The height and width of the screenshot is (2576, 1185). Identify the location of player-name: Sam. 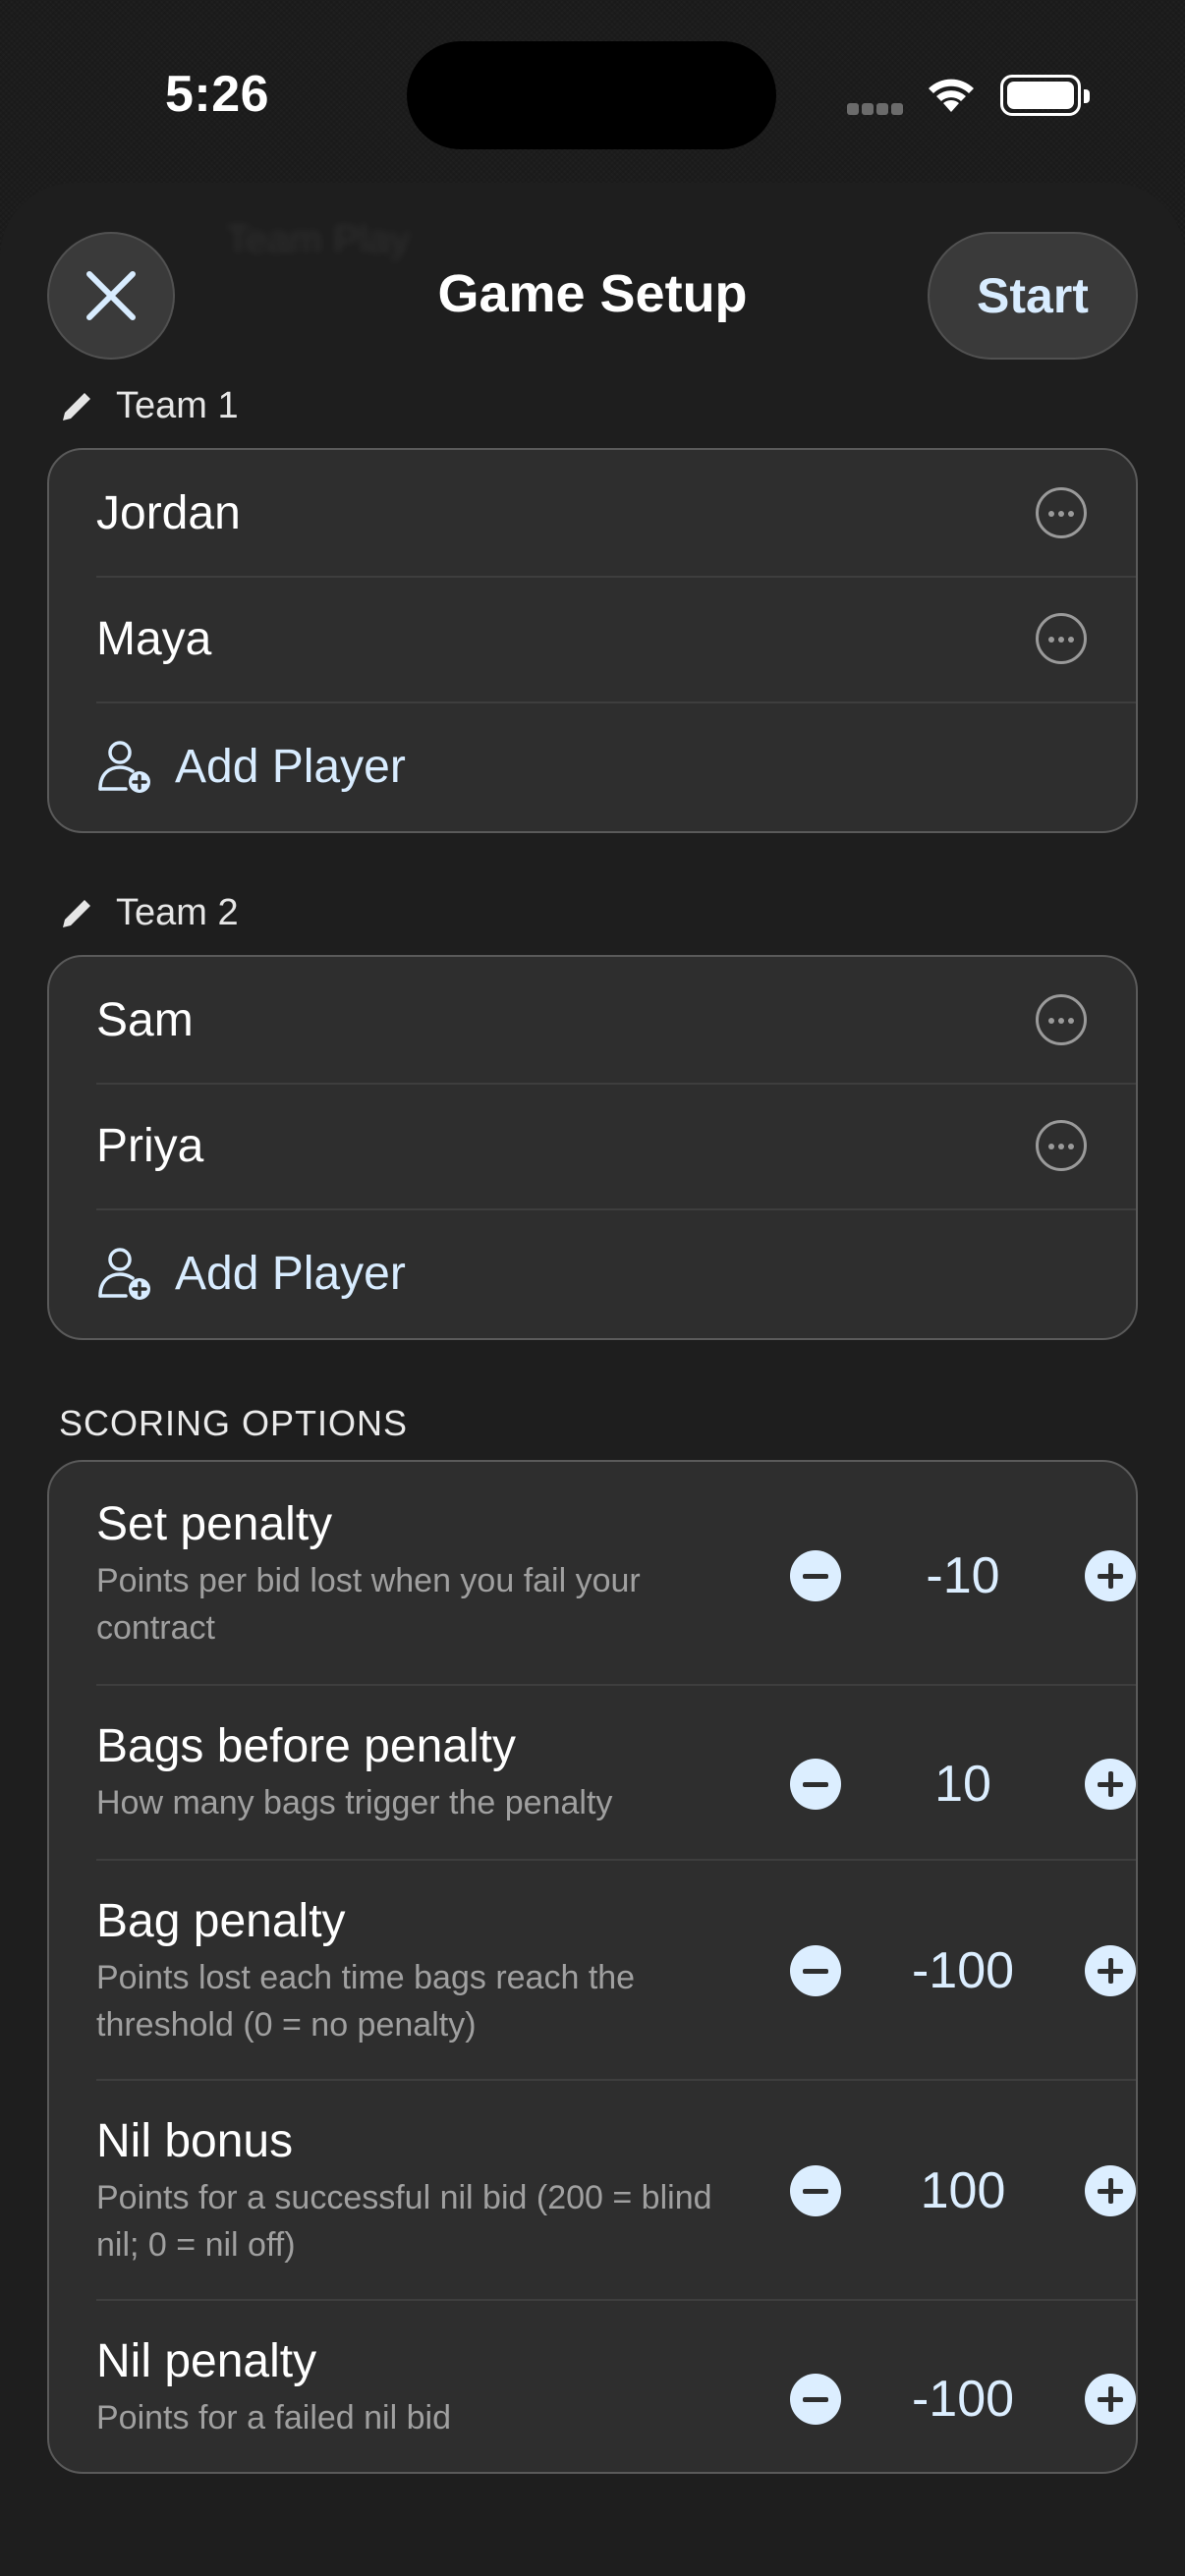
(145, 1019).